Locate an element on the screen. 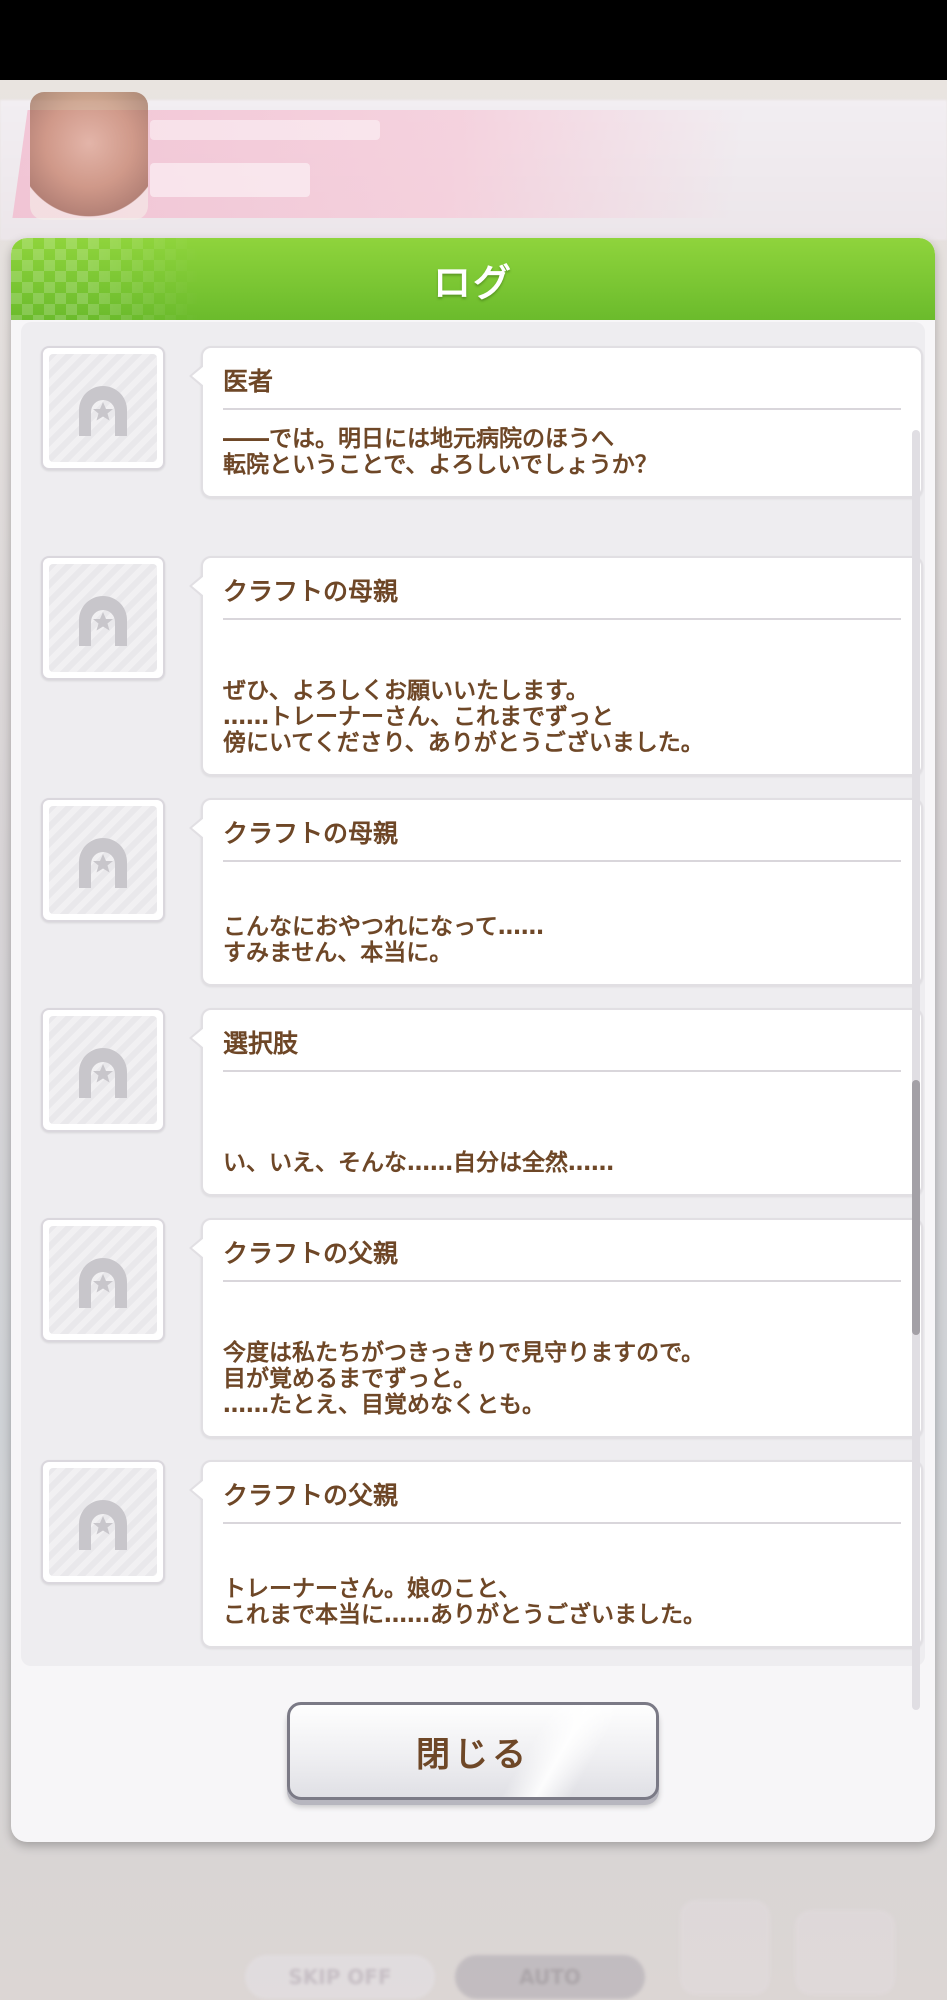  log-entry: クラフトの母親こんなにおやつれになって…… すみません、本当に。 is located at coordinates (473, 892).